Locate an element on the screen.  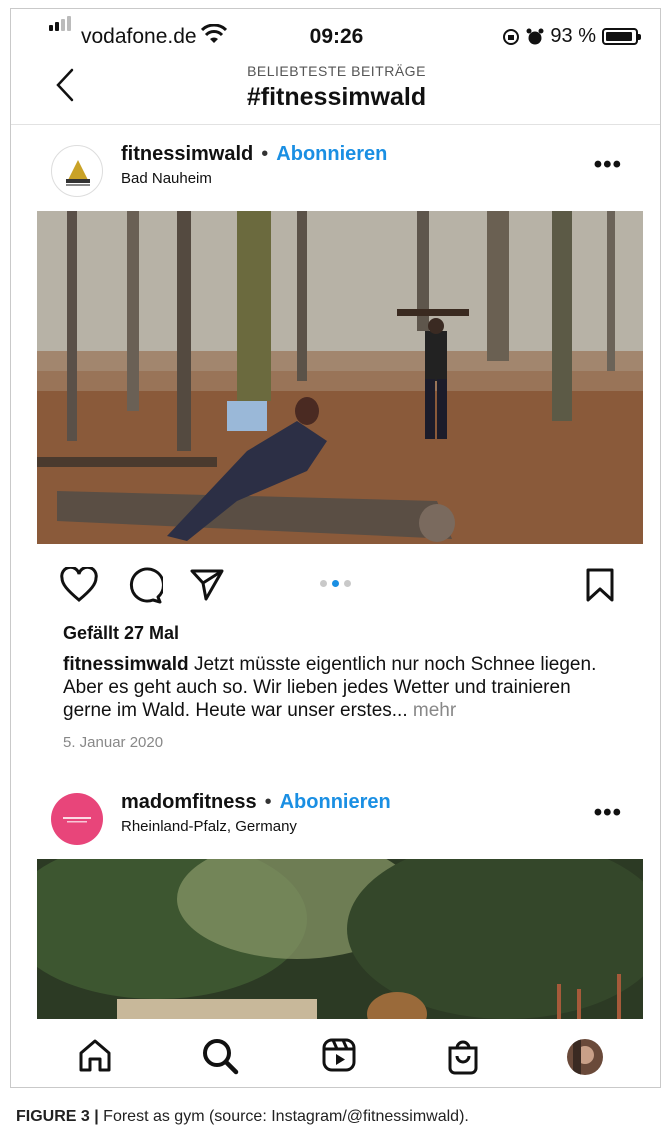
username: madomfitness is located at coordinates (189, 802).